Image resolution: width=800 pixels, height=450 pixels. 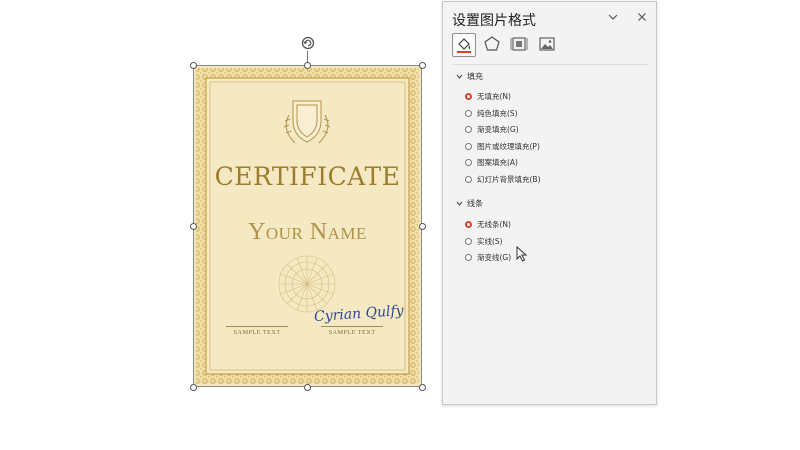 What do you see at coordinates (642, 17) in the screenshot?
I see `close-icon` at bounding box center [642, 17].